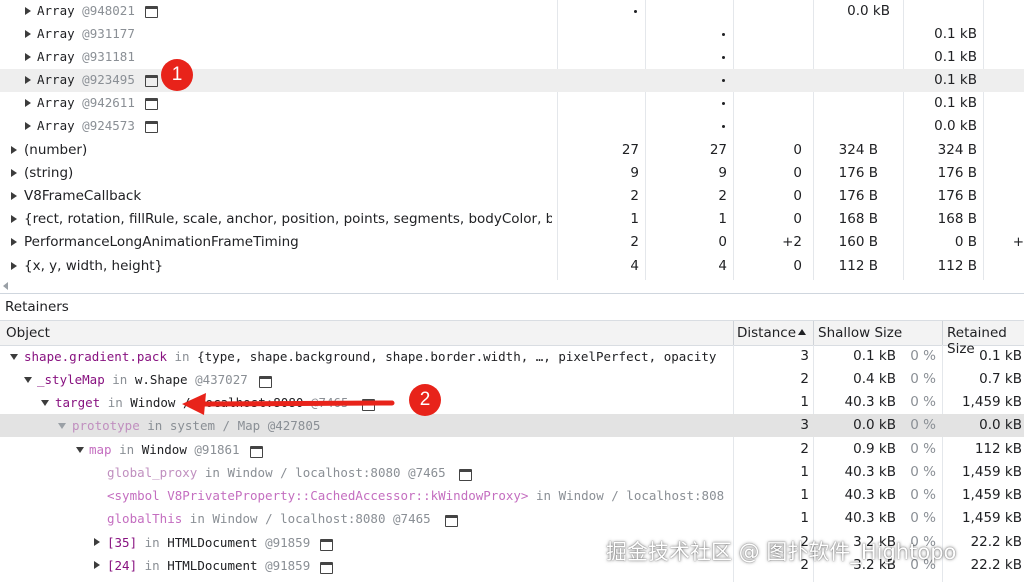  I want to click on annotation-badge-1: 1, so click(177, 75).